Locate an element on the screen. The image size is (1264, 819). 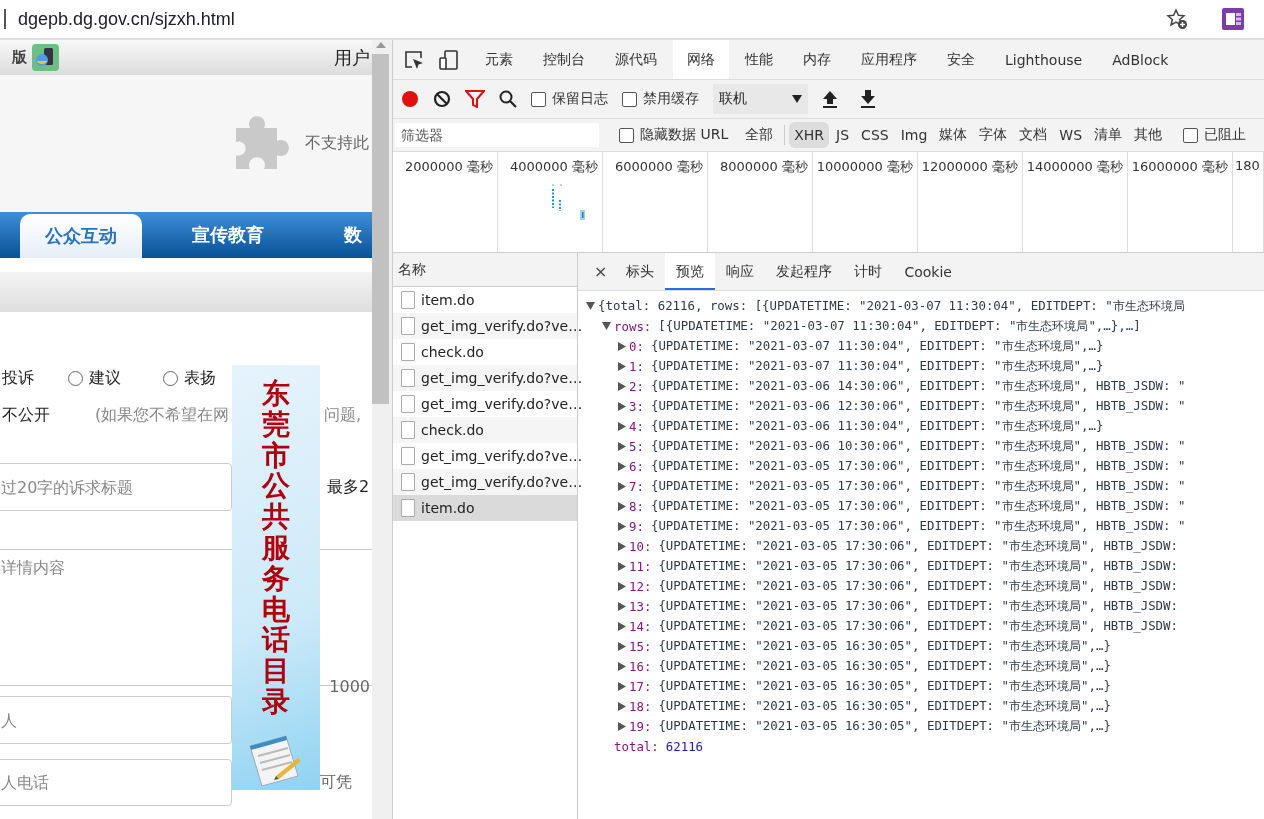
detail-tab: 计时 is located at coordinates (868, 271).